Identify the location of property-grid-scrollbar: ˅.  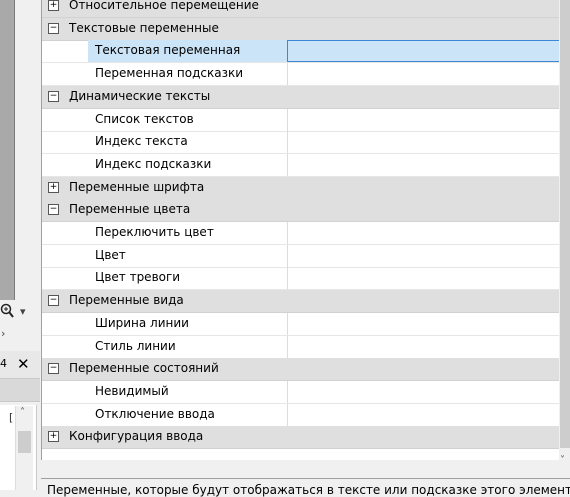
(564, 237).